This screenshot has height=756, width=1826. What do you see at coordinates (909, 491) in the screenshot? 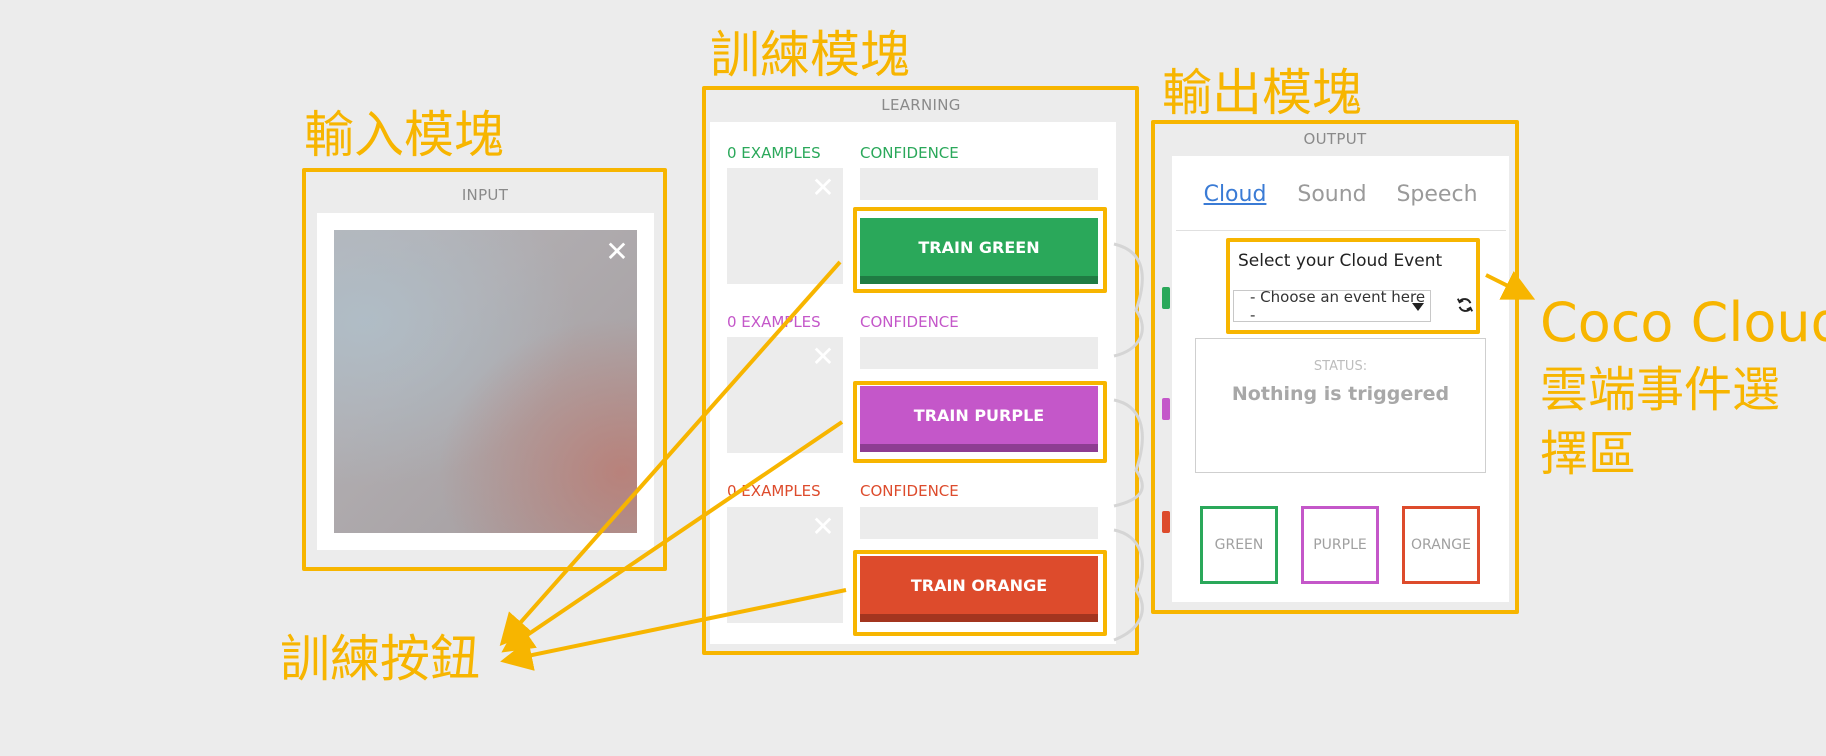
I see `confidence-label-orange: CONFIDENCE` at bounding box center [909, 491].